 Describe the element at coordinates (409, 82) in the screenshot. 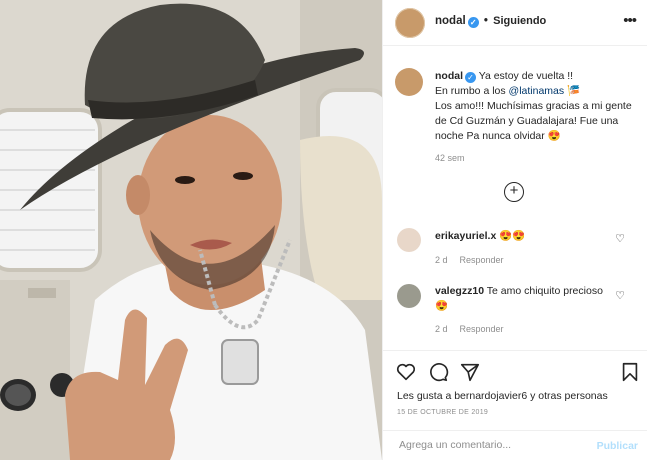

I see `caption-avatar` at that location.